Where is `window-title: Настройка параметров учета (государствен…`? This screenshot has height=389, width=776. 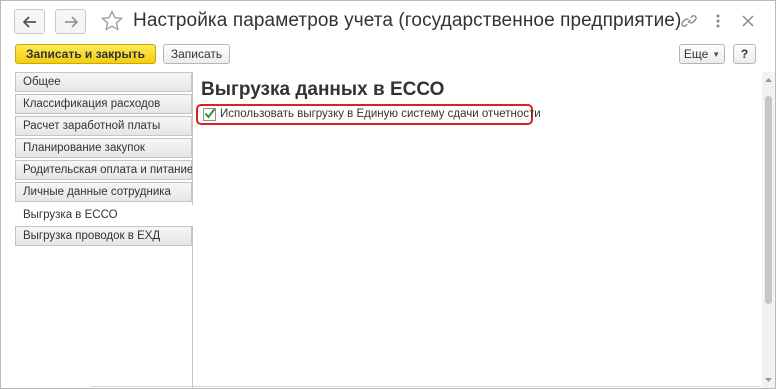 window-title: Настройка параметров учета (государствен… is located at coordinates (407, 20).